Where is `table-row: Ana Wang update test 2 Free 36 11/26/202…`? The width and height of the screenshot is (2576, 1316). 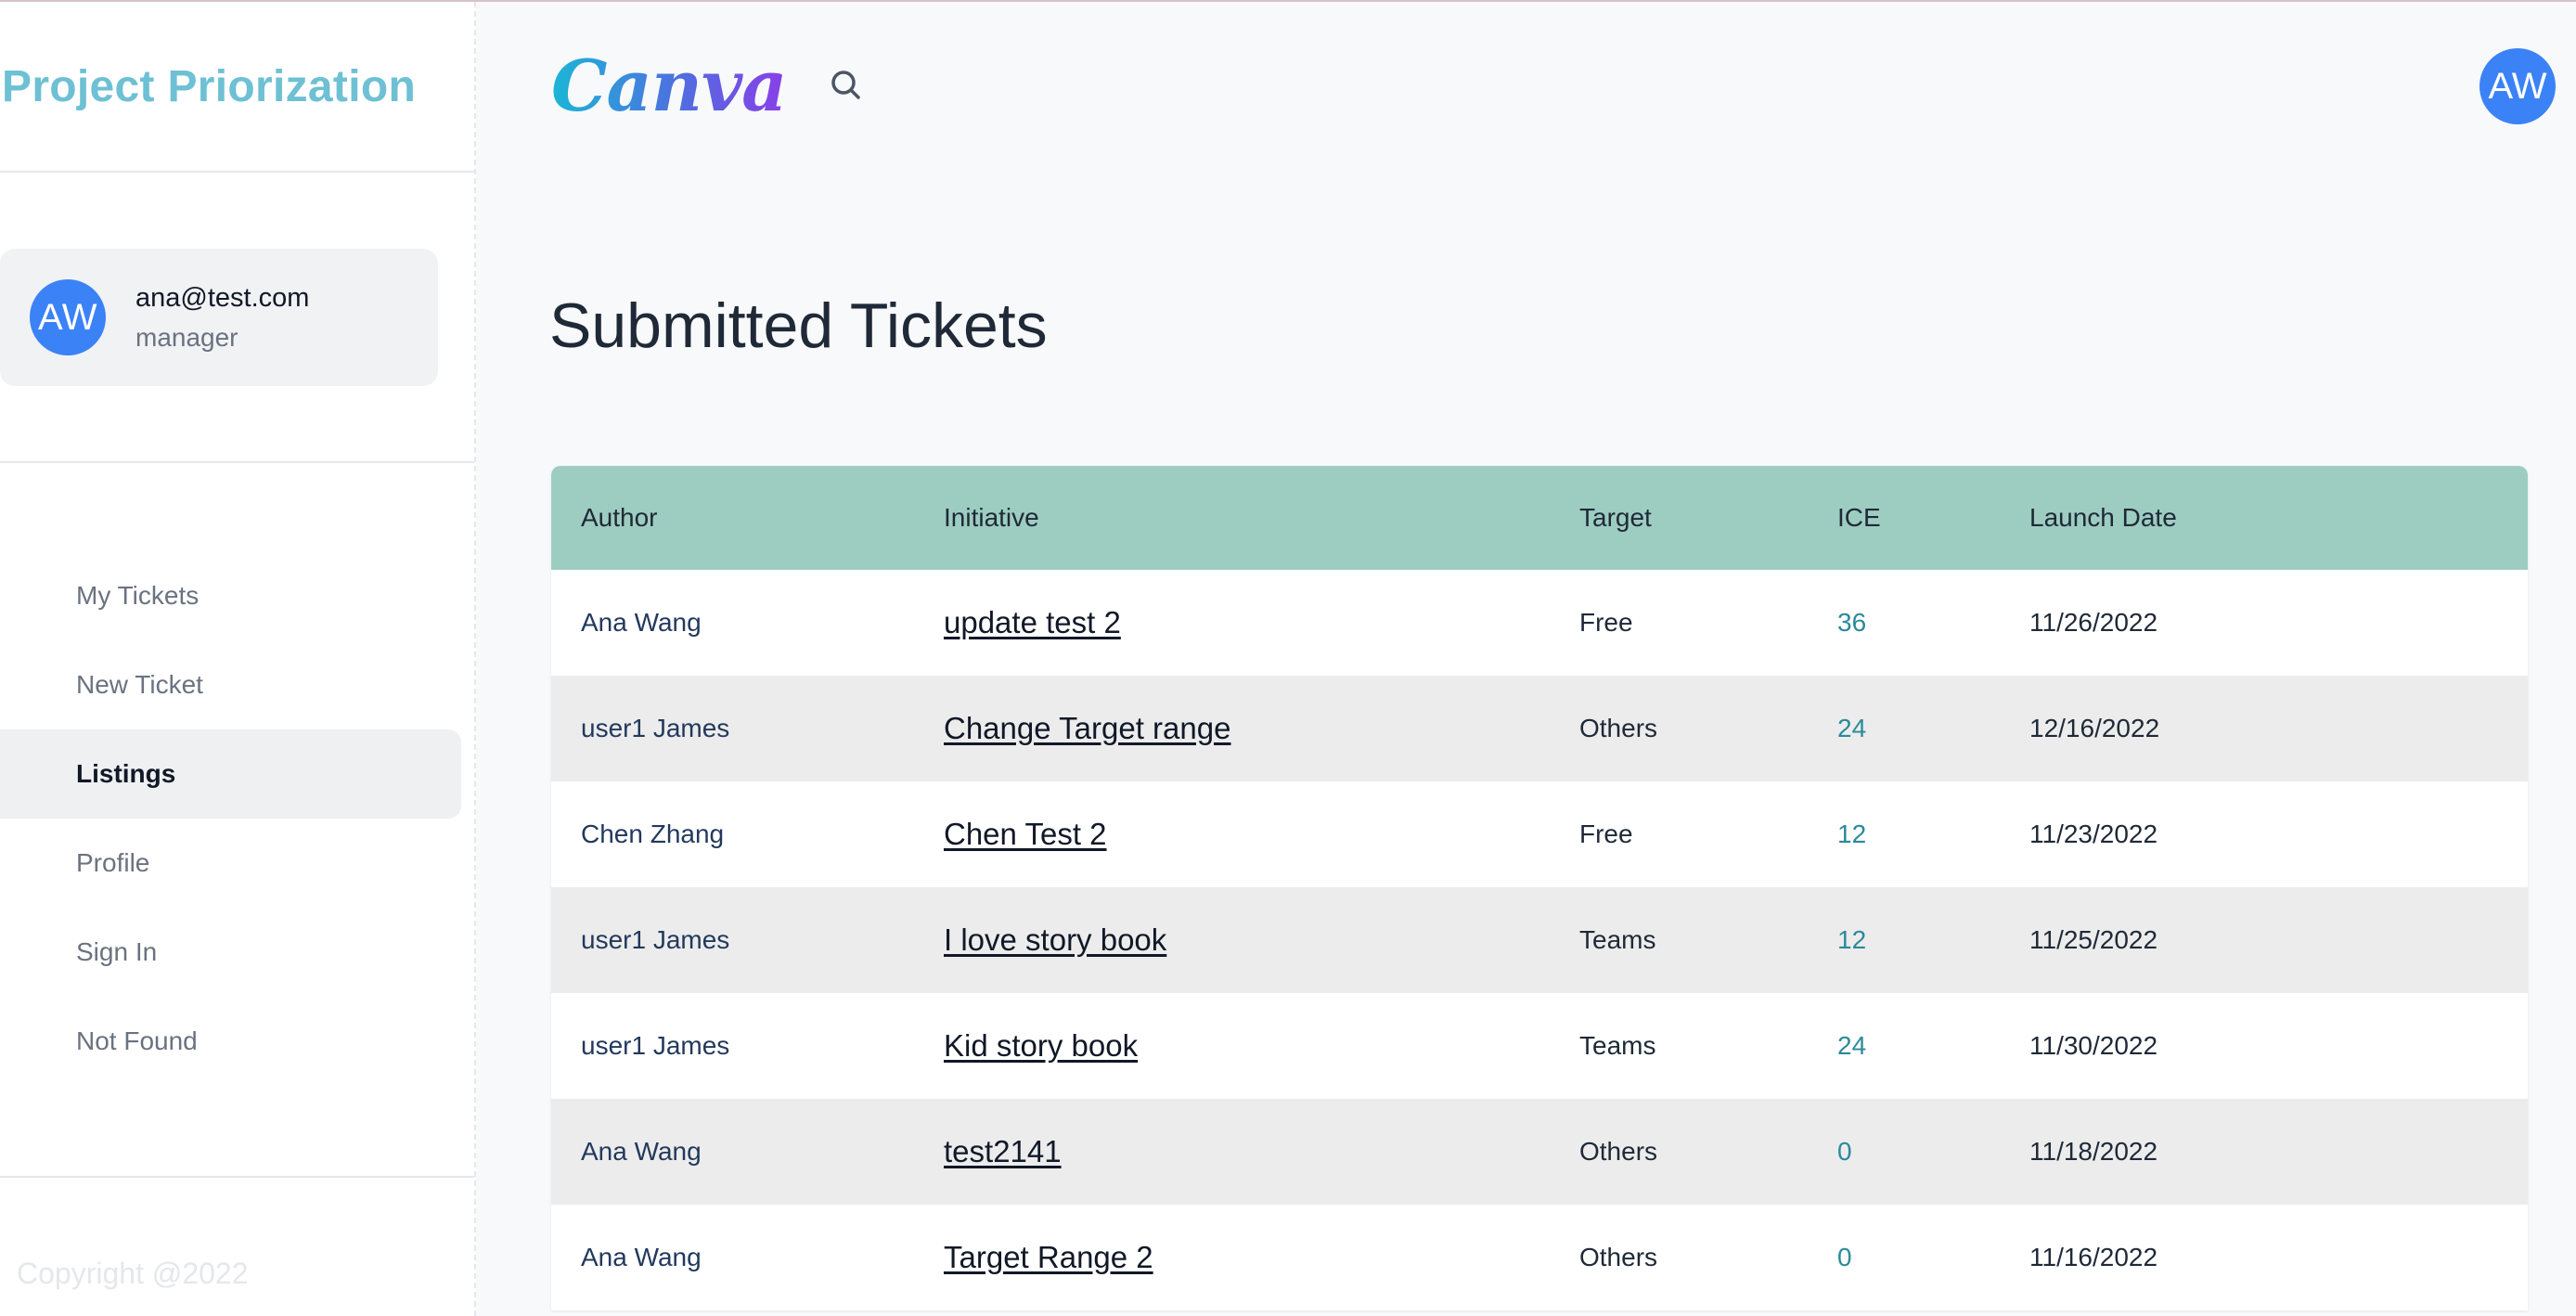 table-row: Ana Wang update test 2 Free 36 11/26/202… is located at coordinates (1539, 623).